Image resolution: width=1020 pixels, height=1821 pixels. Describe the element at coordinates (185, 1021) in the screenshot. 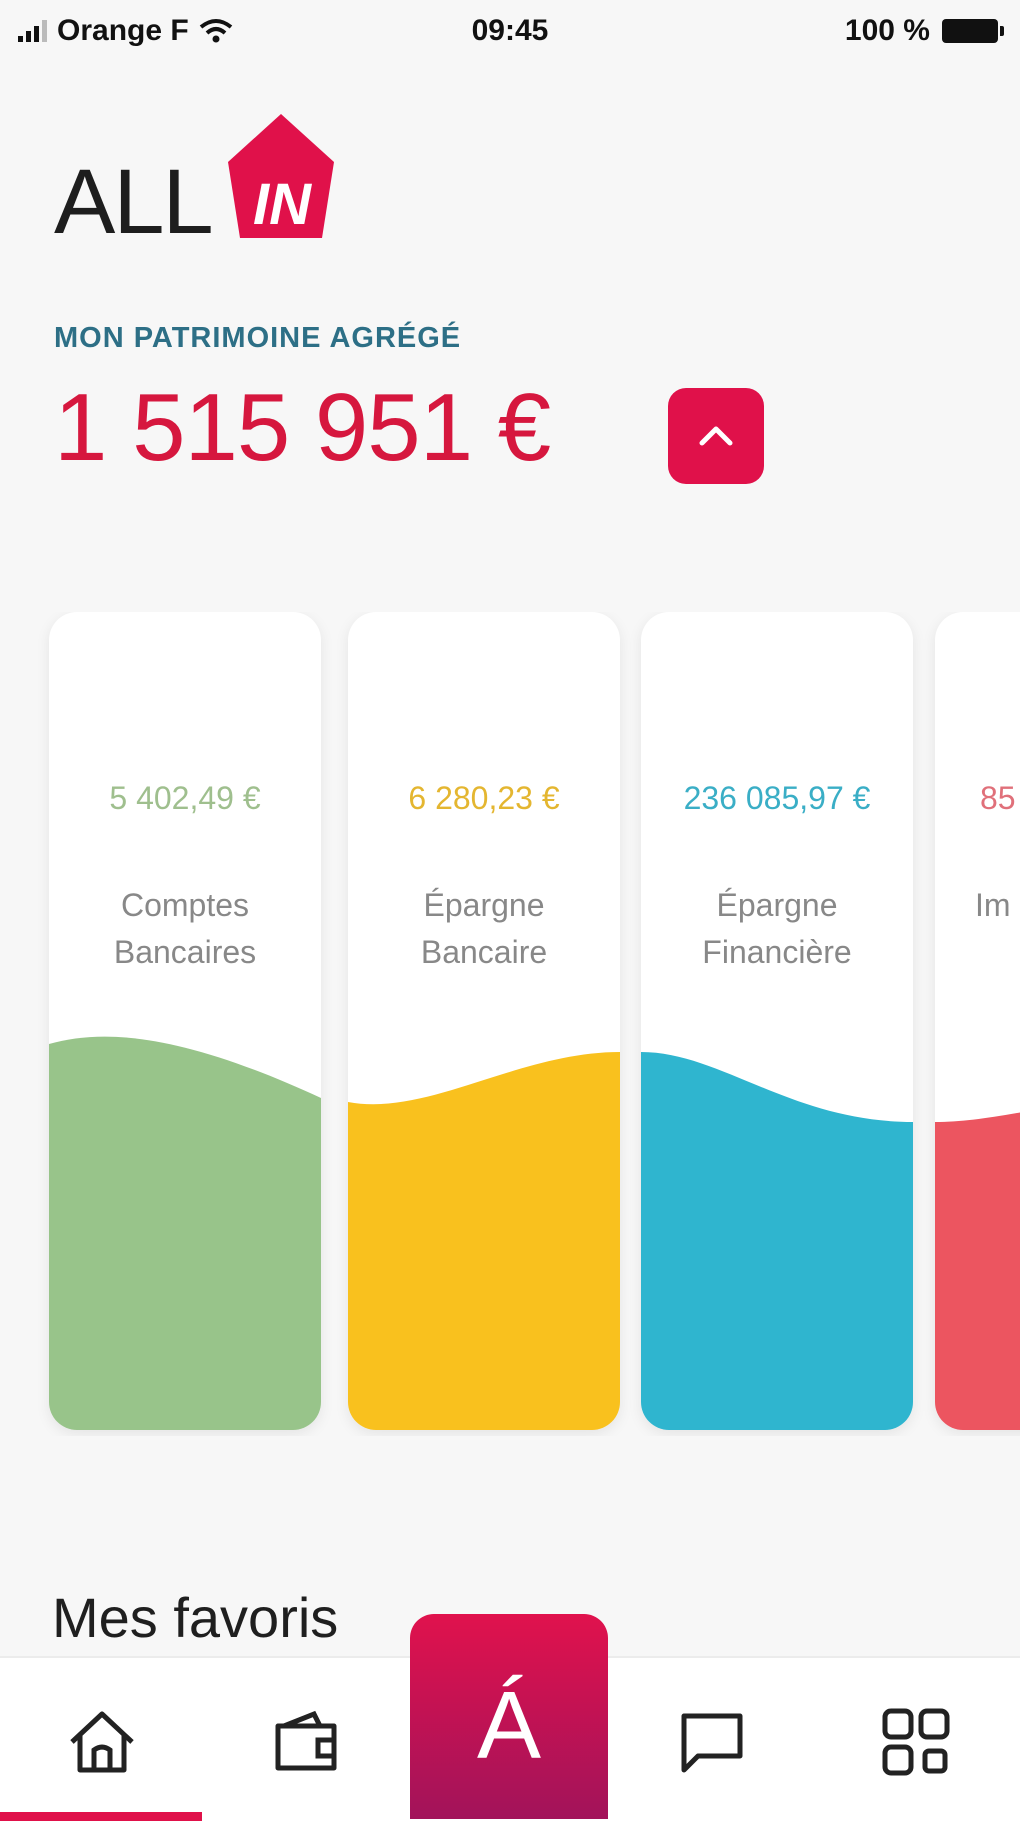

I see `card-comptes-bancaires: 5 402,49 € Comptes Bancaires` at that location.